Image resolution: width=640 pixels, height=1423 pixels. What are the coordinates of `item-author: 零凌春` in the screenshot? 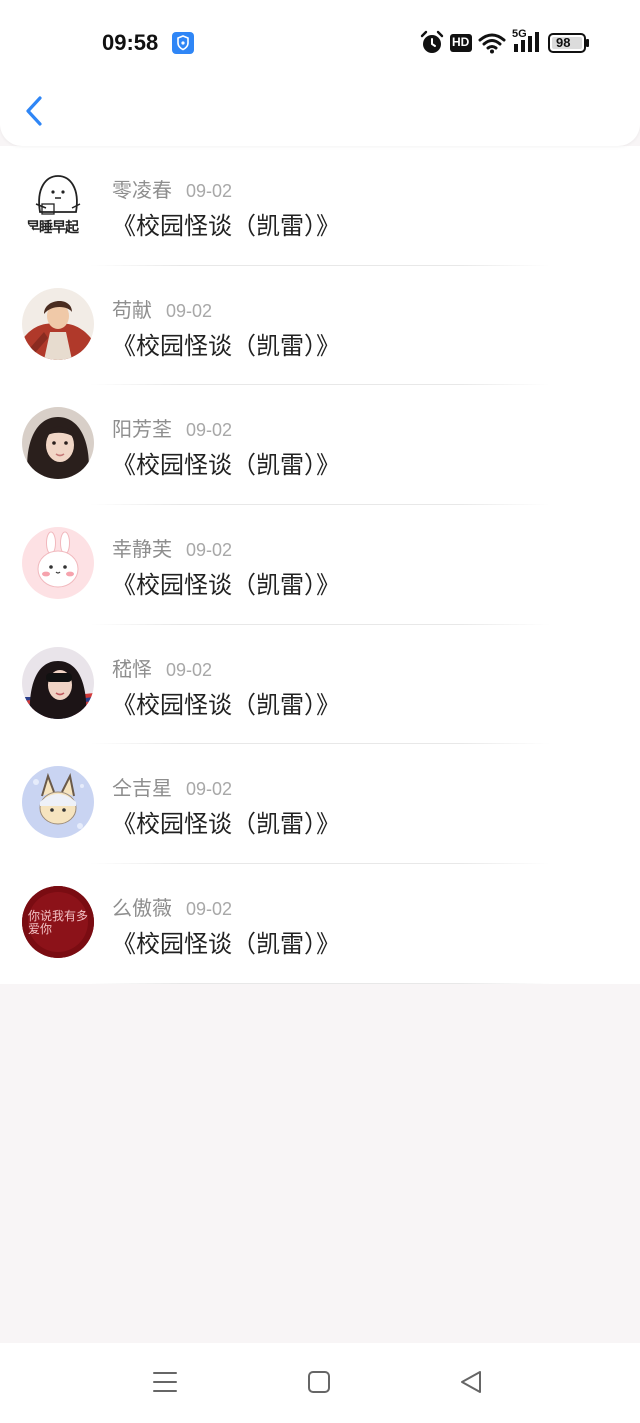 It's located at (142, 188).